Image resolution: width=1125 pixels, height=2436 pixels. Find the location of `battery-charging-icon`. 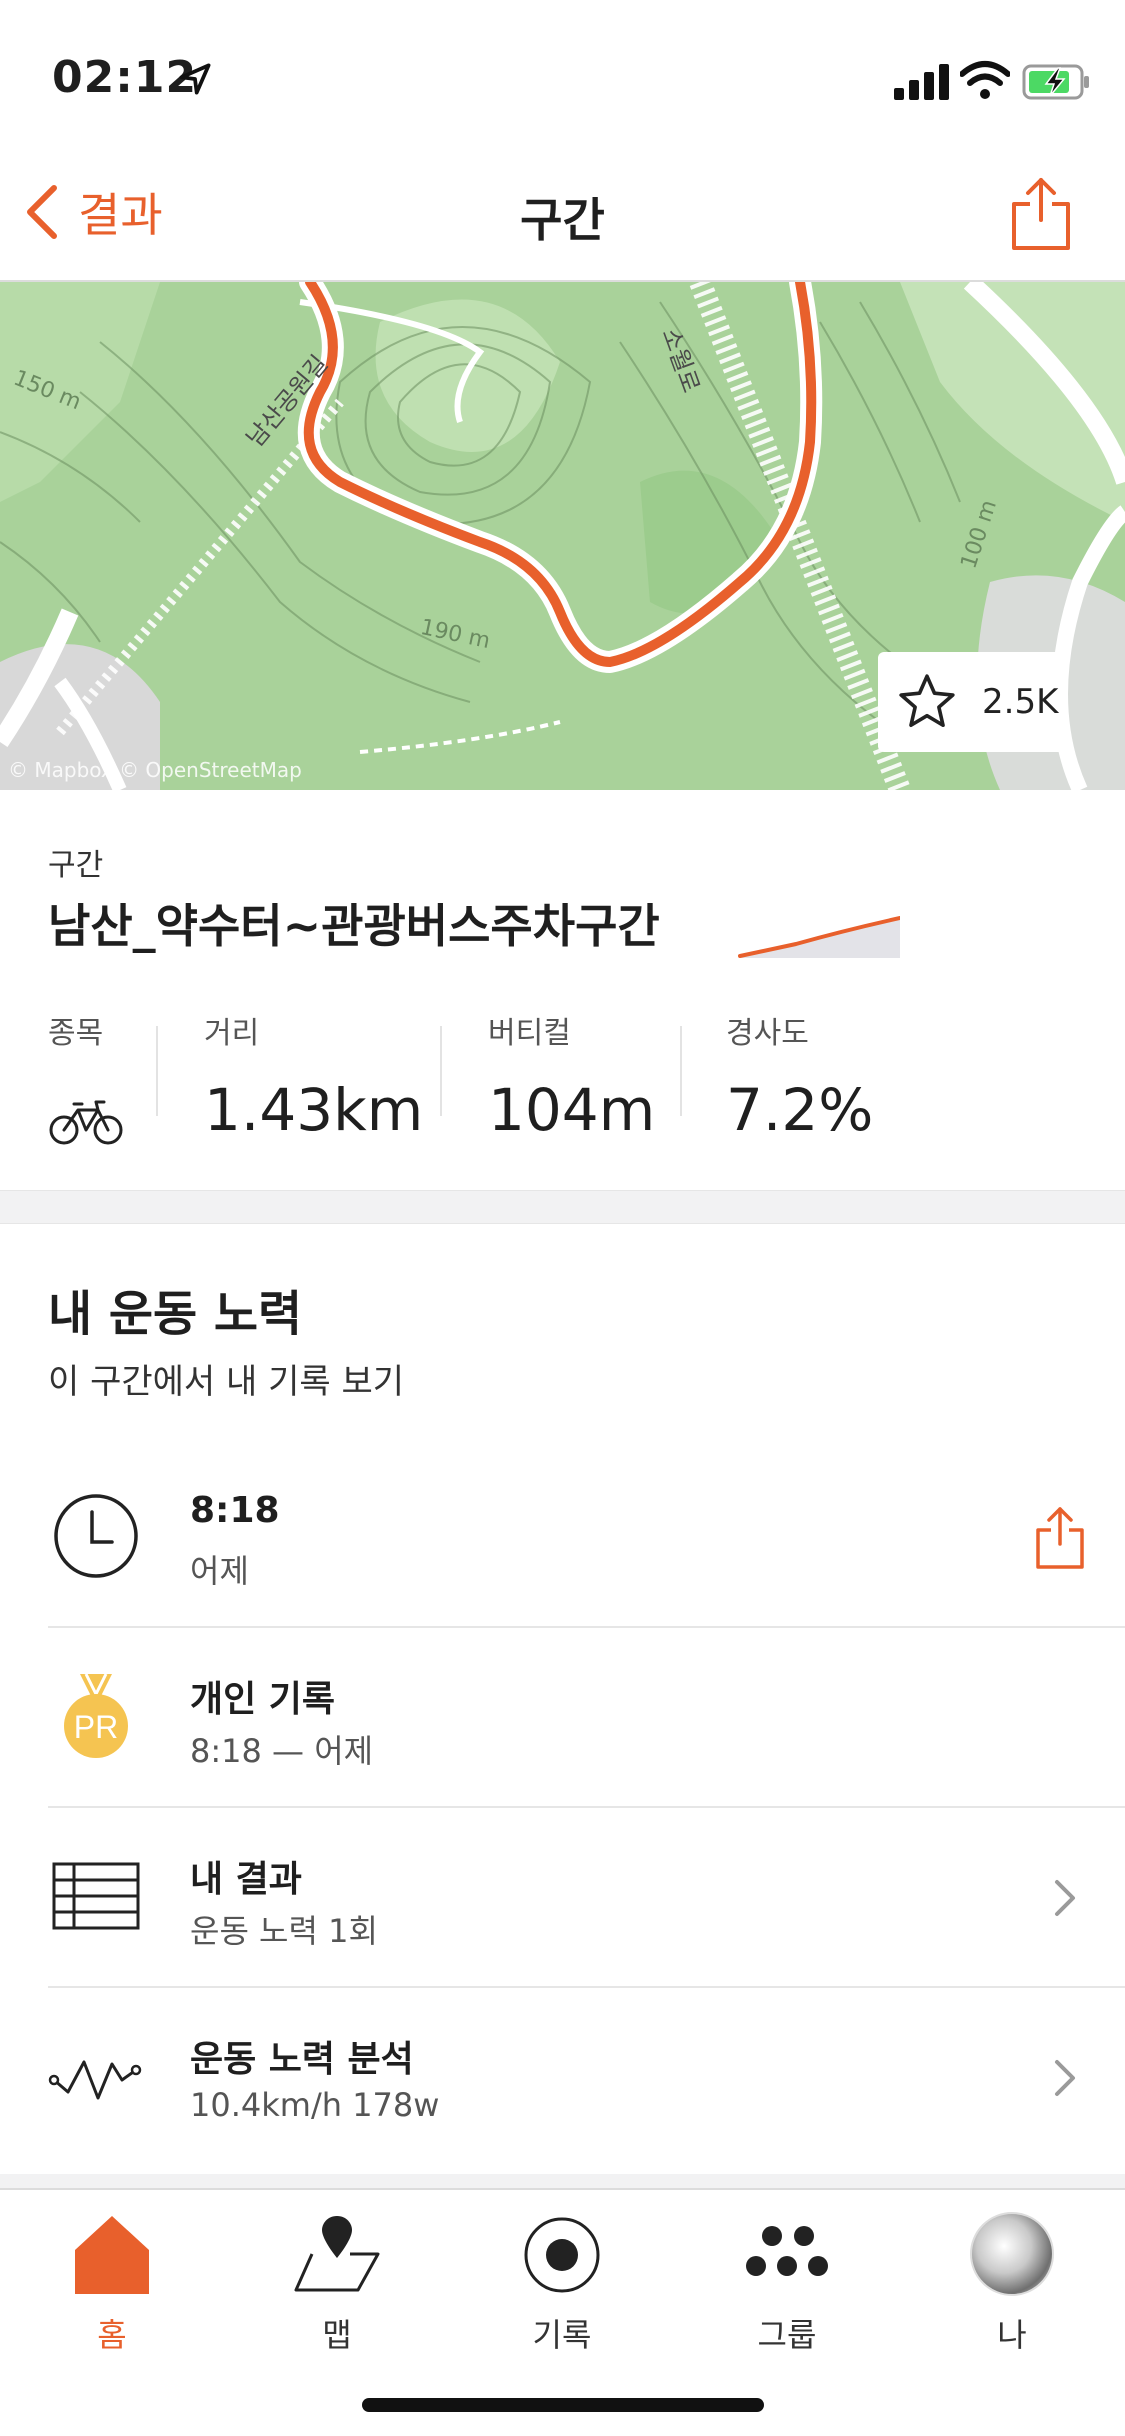

battery-charging-icon is located at coordinates (1055, 82).